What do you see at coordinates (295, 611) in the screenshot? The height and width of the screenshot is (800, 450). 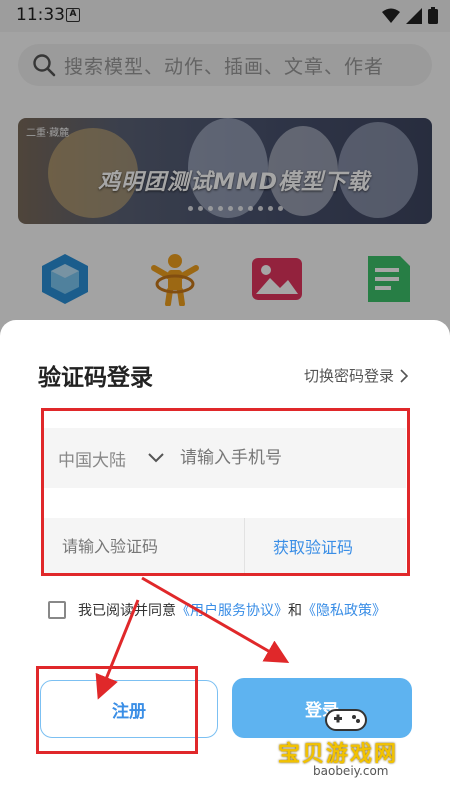 I see `agreement-and: 和` at bounding box center [295, 611].